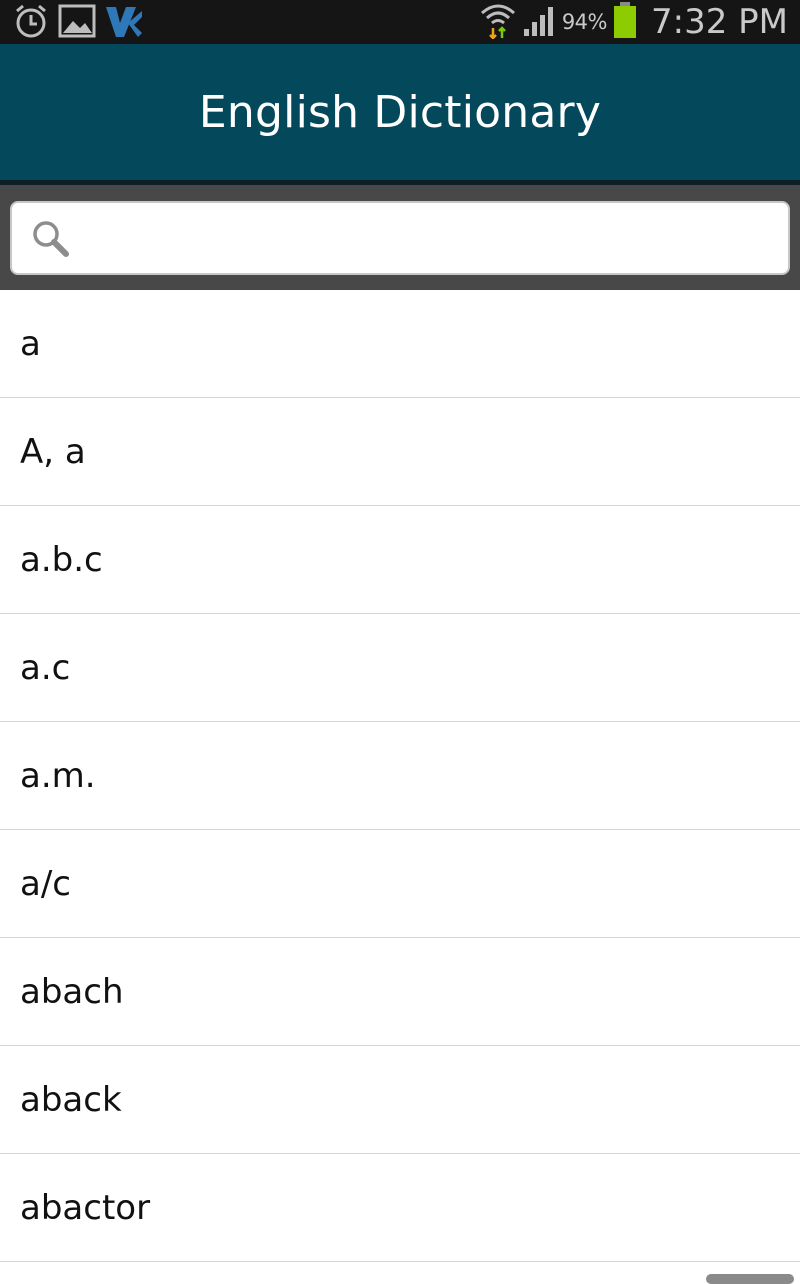  What do you see at coordinates (85, 1207) in the screenshot?
I see `word-label: abactor` at bounding box center [85, 1207].